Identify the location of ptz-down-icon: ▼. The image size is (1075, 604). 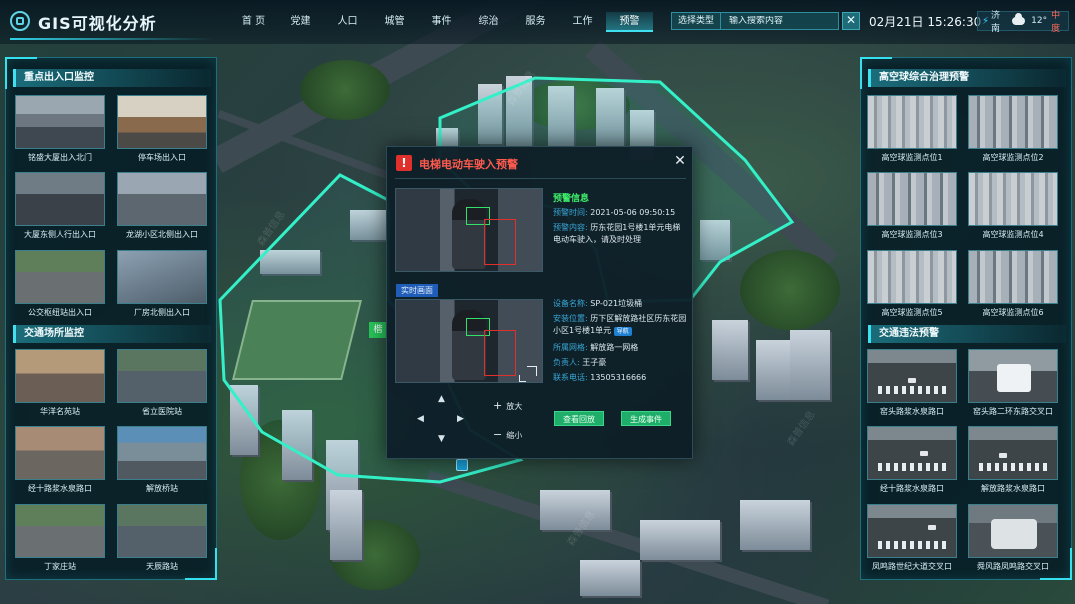
(441, 439).